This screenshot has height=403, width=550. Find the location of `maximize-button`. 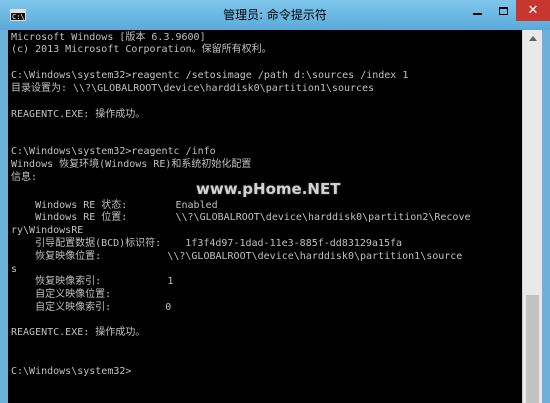

maximize-button is located at coordinates (503, 10).